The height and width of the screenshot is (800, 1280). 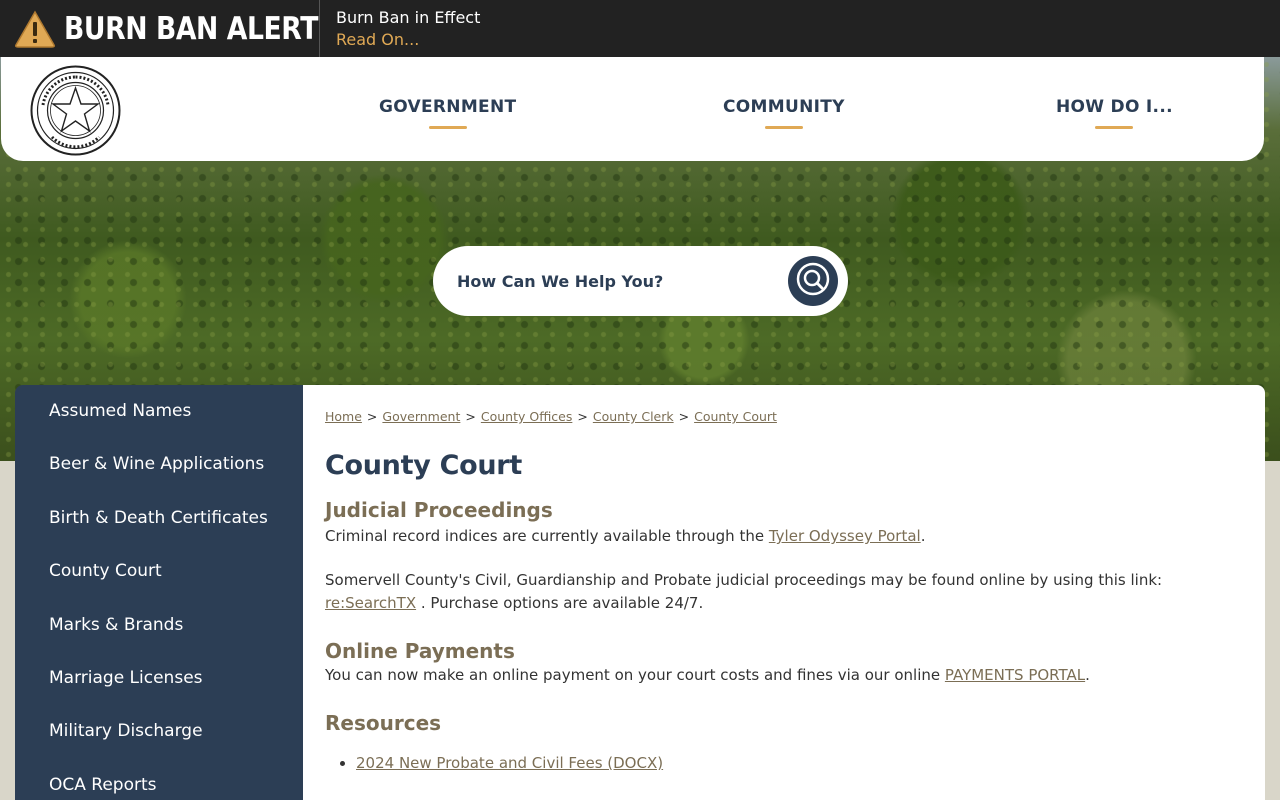 What do you see at coordinates (159, 625) in the screenshot?
I see `sidebar-item-marks-brands: Marks & Brands` at bounding box center [159, 625].